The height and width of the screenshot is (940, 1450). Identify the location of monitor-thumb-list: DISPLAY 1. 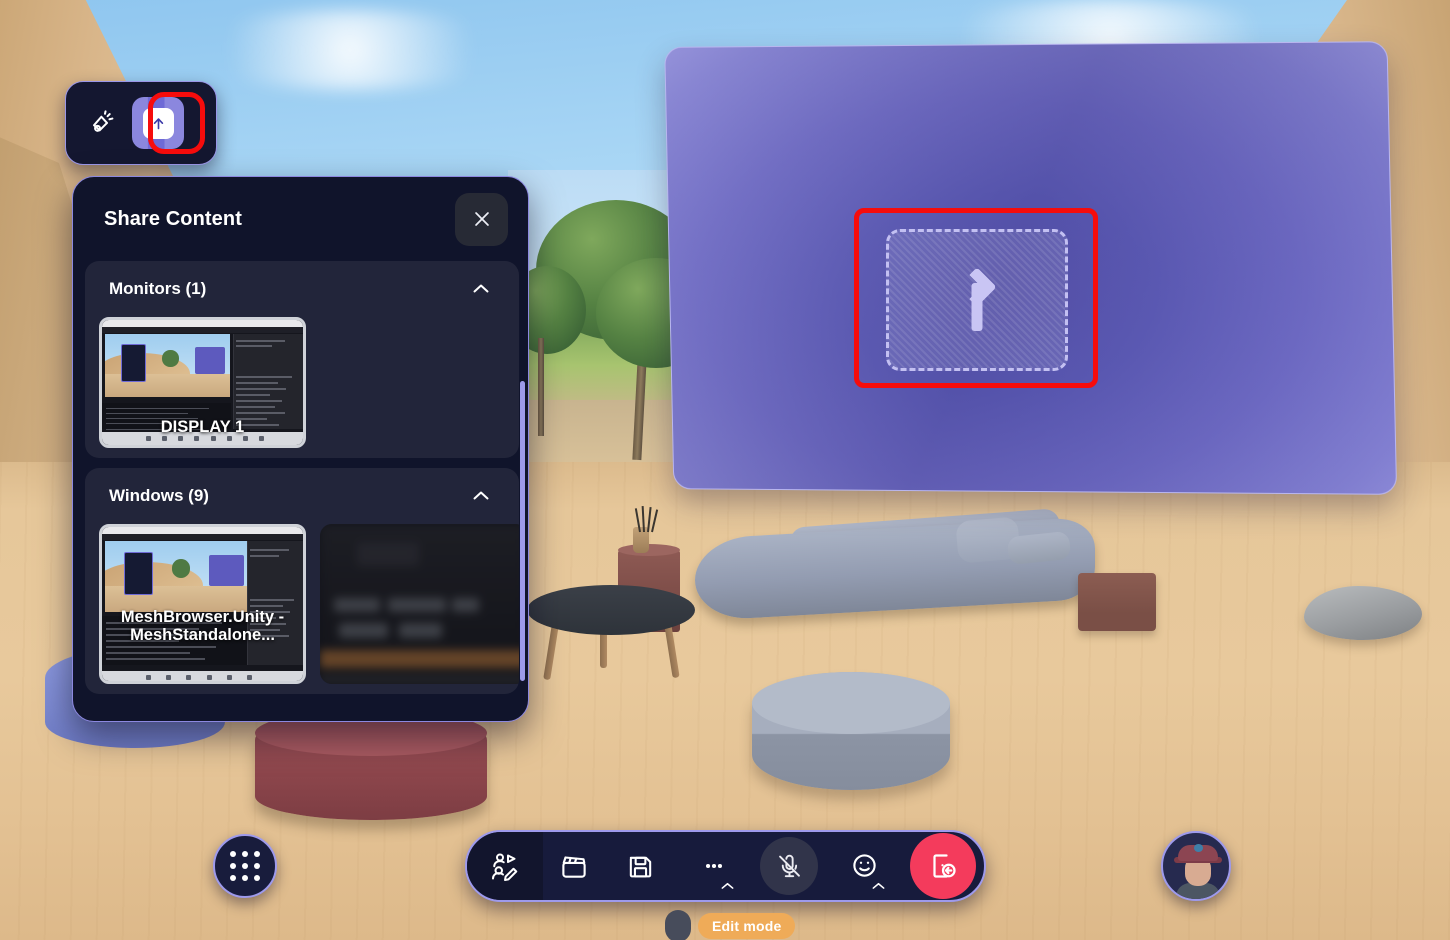
(302, 387).